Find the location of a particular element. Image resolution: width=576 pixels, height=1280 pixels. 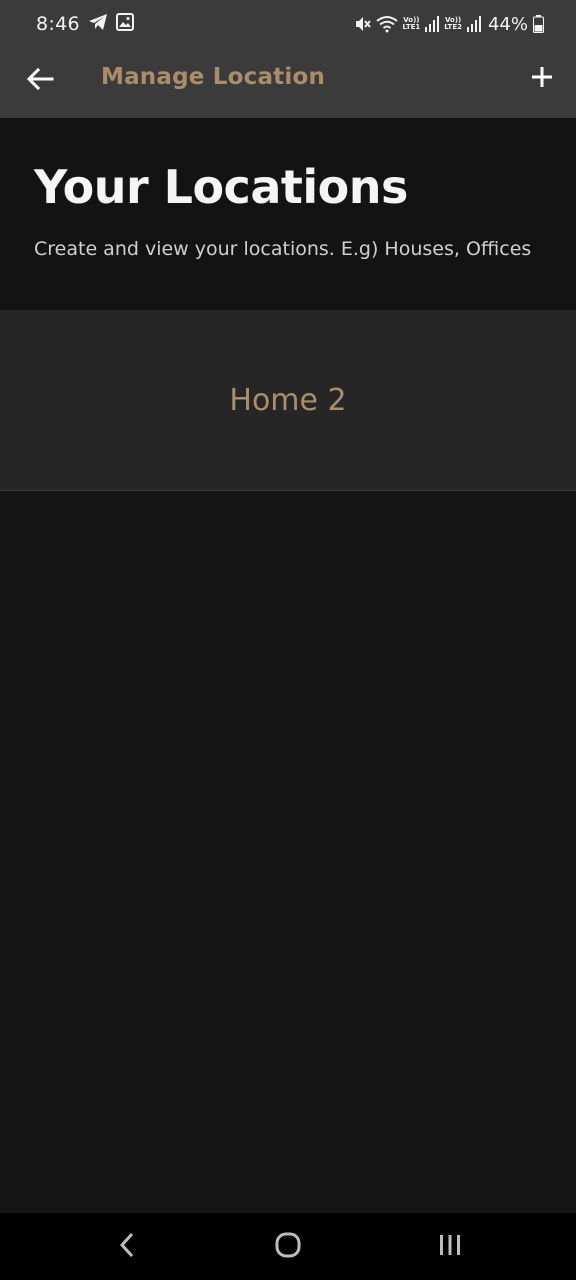

nav-recents-button is located at coordinates (450, 1247).